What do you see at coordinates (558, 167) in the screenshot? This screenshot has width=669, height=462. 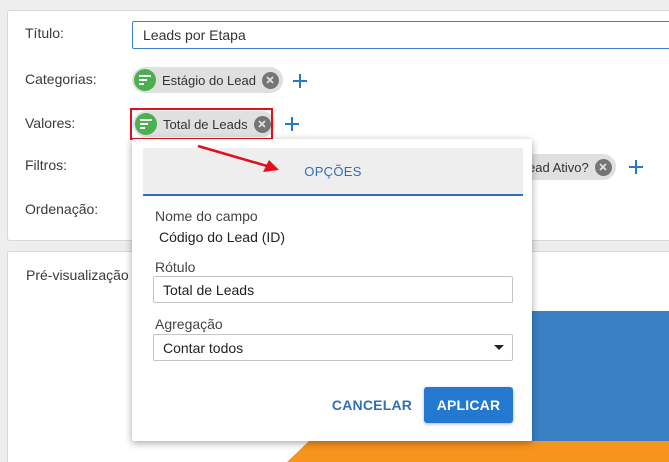 I see `filters-chip-label: ead Ativo?` at bounding box center [558, 167].